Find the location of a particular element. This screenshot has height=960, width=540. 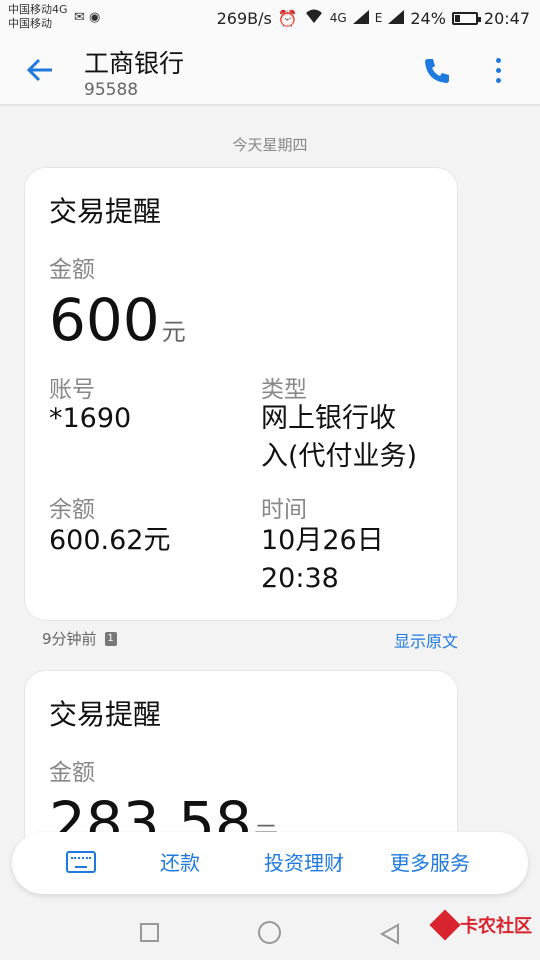

type-label: 类型 is located at coordinates (284, 390).